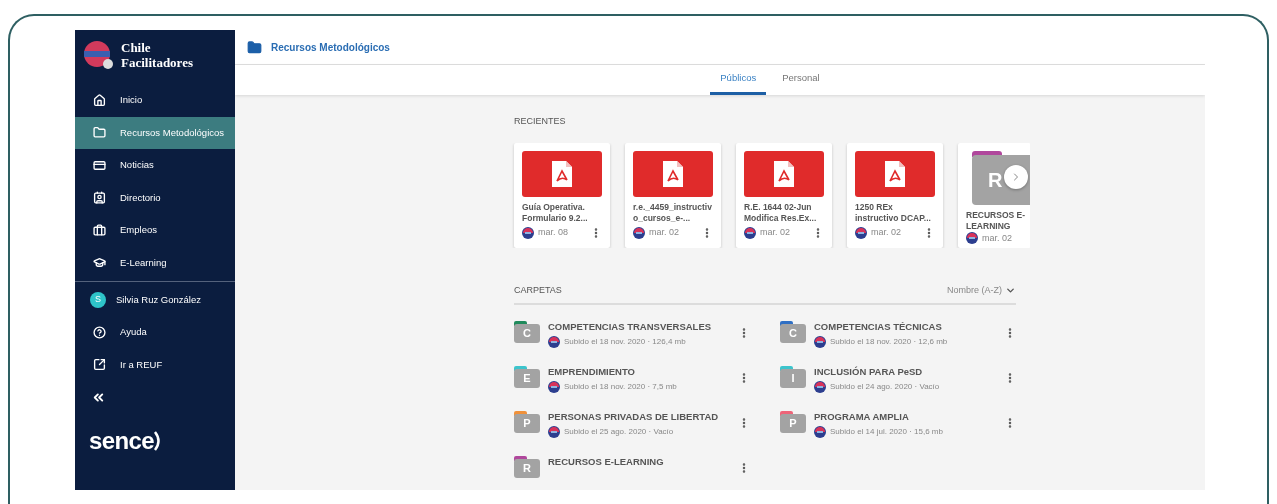 This screenshot has height=504, width=1277. I want to click on folder-meta: Subido el 18 nov. 2020 · 12,6 mb, so click(889, 342).